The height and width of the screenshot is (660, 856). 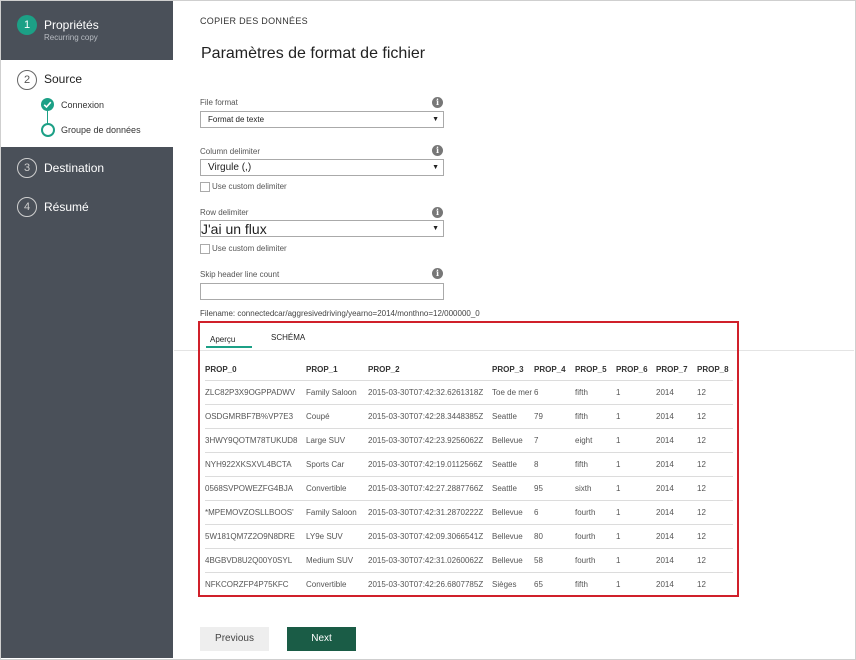 I want to click on step-2-title: Source, so click(x=63, y=79).